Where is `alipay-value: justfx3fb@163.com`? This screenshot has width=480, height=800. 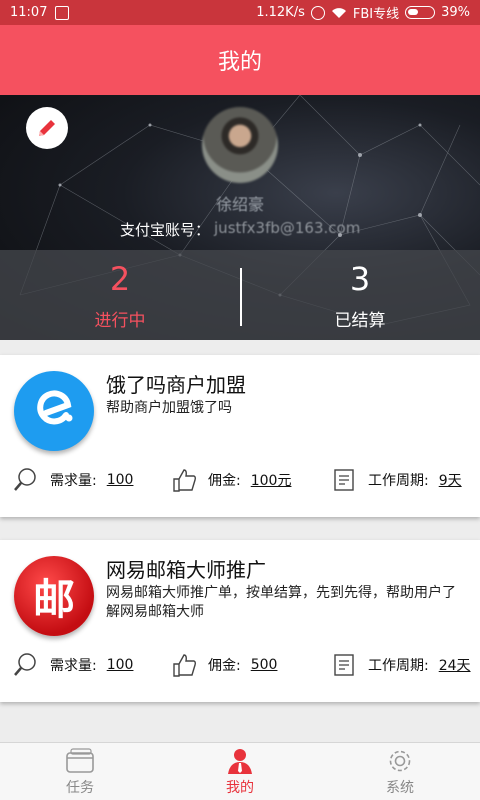
alipay-value: justfx3fb@163.com is located at coordinates (287, 228).